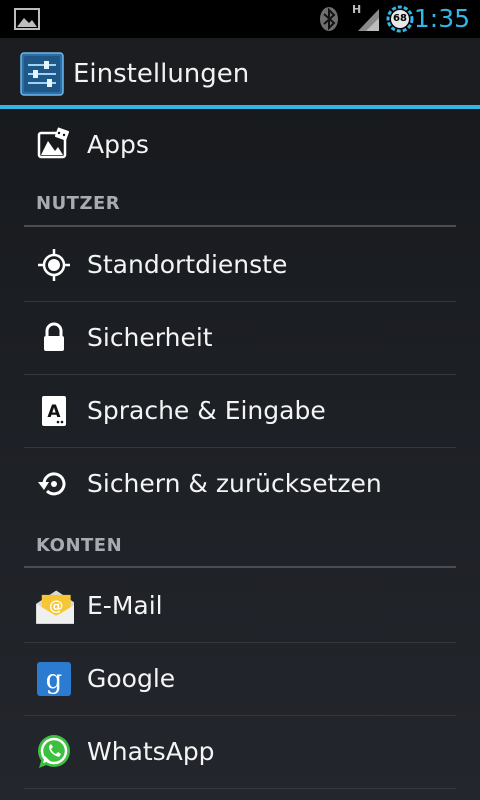  I want to click on action-bar: Einstellungen, so click(240, 72).